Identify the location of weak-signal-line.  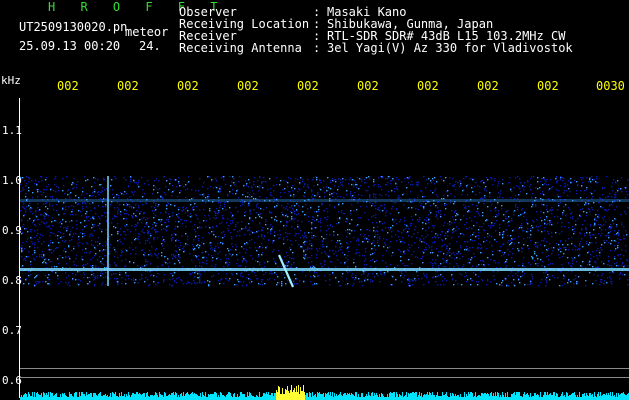
(324, 200).